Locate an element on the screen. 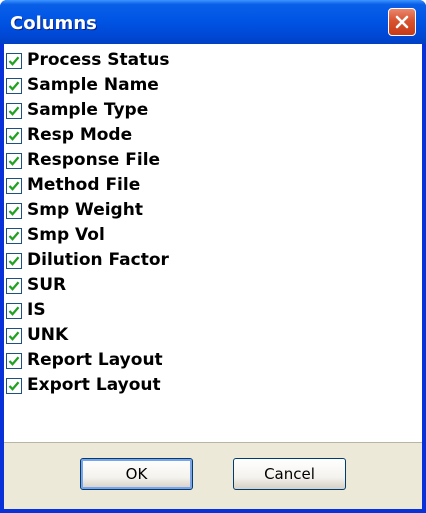 Image resolution: width=426 pixels, height=513 pixels. list-item: Smp Vol is located at coordinates (156, 235).